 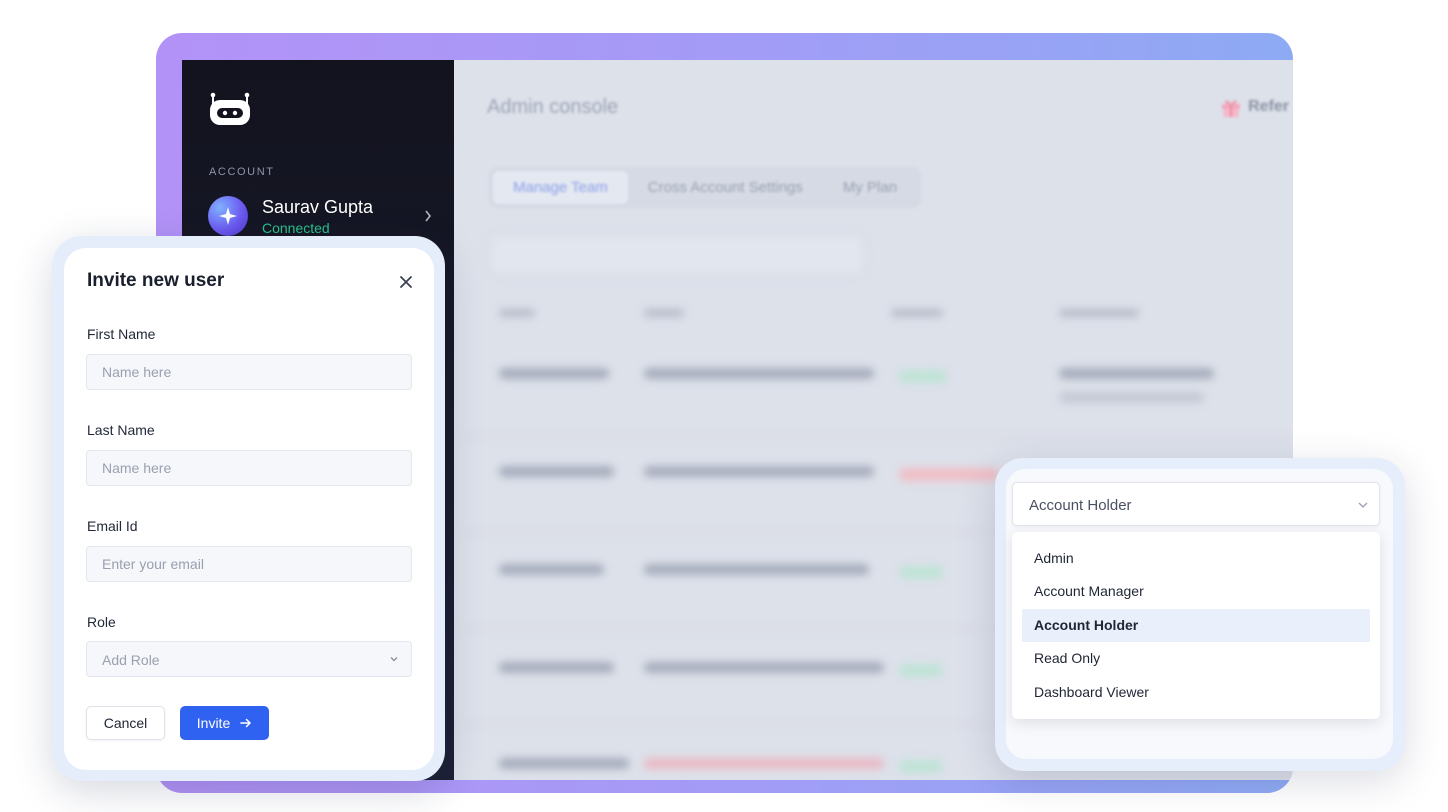 I want to click on role-select: Add Role, so click(x=249, y=659).